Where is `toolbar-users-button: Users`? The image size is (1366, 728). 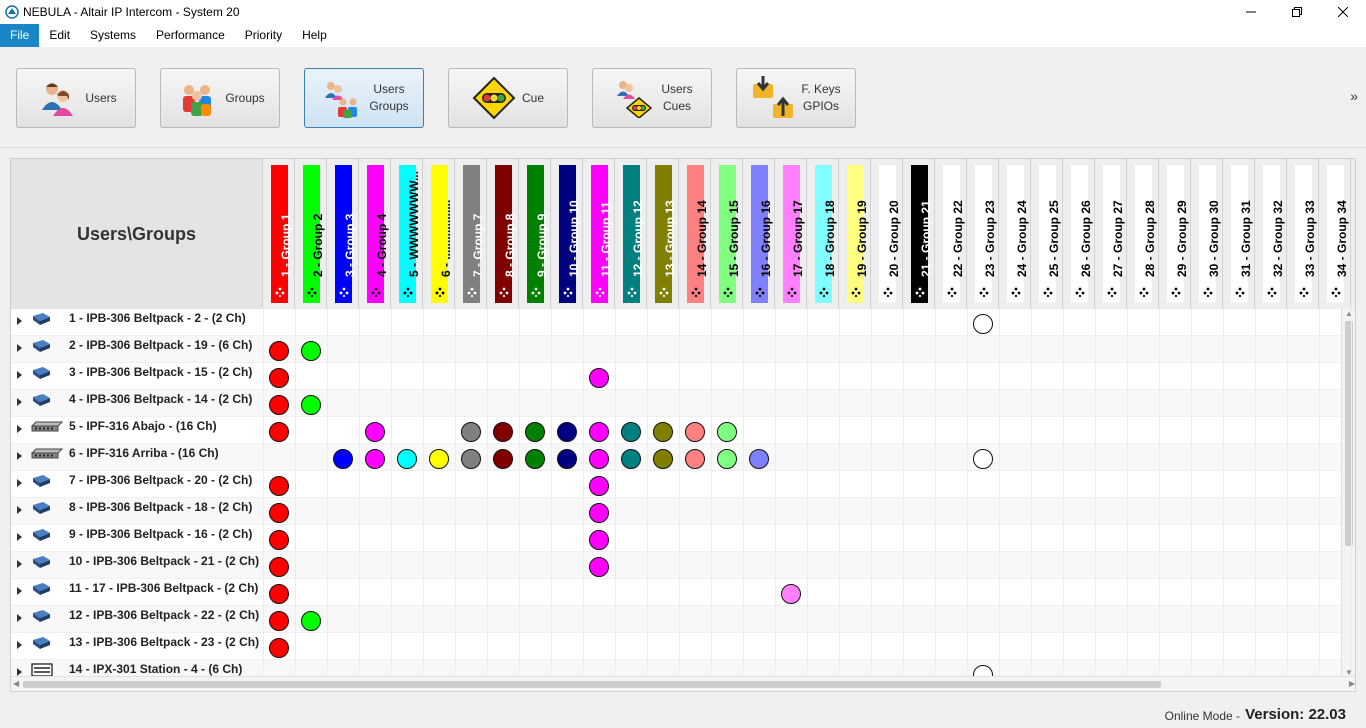
toolbar-users-button: Users is located at coordinates (76, 98).